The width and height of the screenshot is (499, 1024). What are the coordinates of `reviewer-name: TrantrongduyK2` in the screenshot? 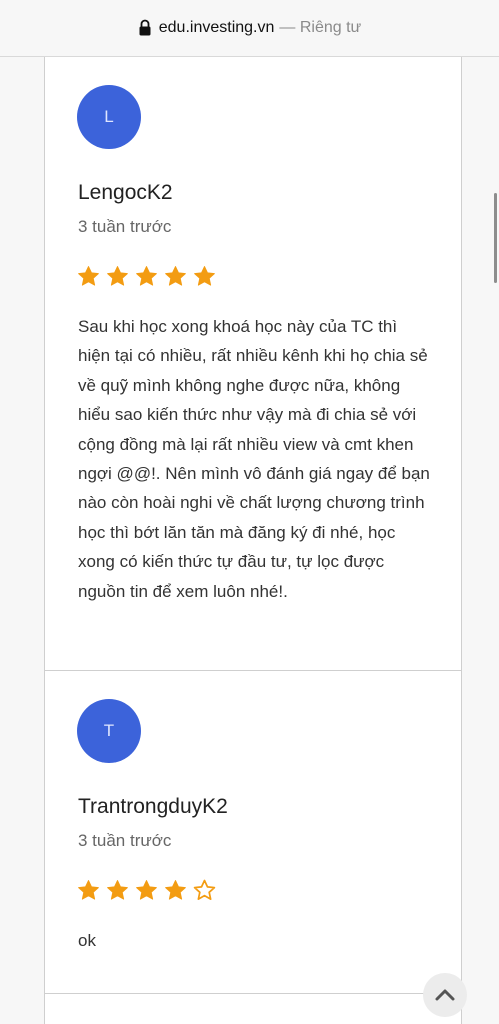 It's located at (153, 806).